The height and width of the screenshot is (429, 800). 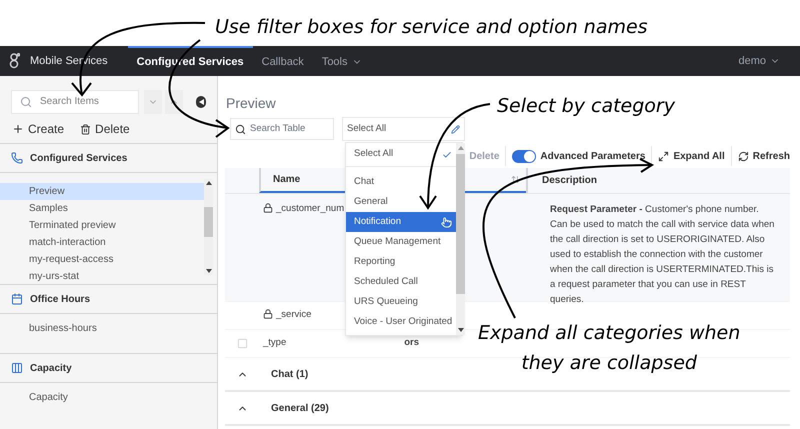 I want to click on table-search-field: Search Table, so click(x=282, y=129).